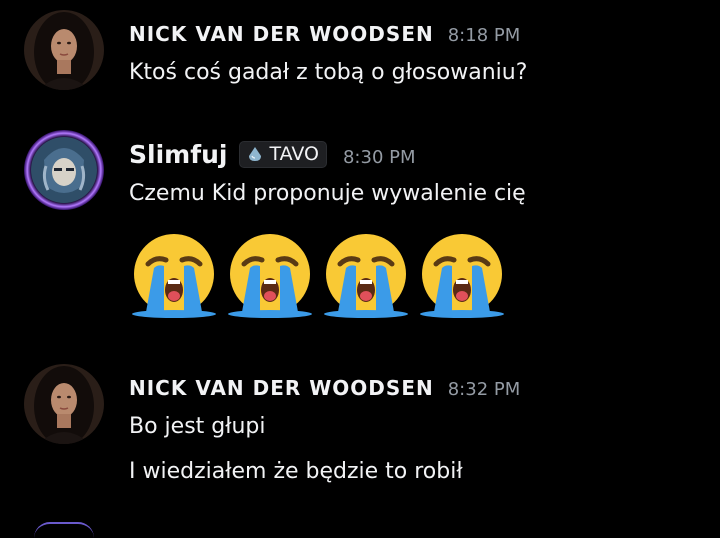 Image resolution: width=720 pixels, height=538 pixels. Describe the element at coordinates (296, 471) in the screenshot. I see `message-text: I wiedziałem że będzie to robił` at that location.